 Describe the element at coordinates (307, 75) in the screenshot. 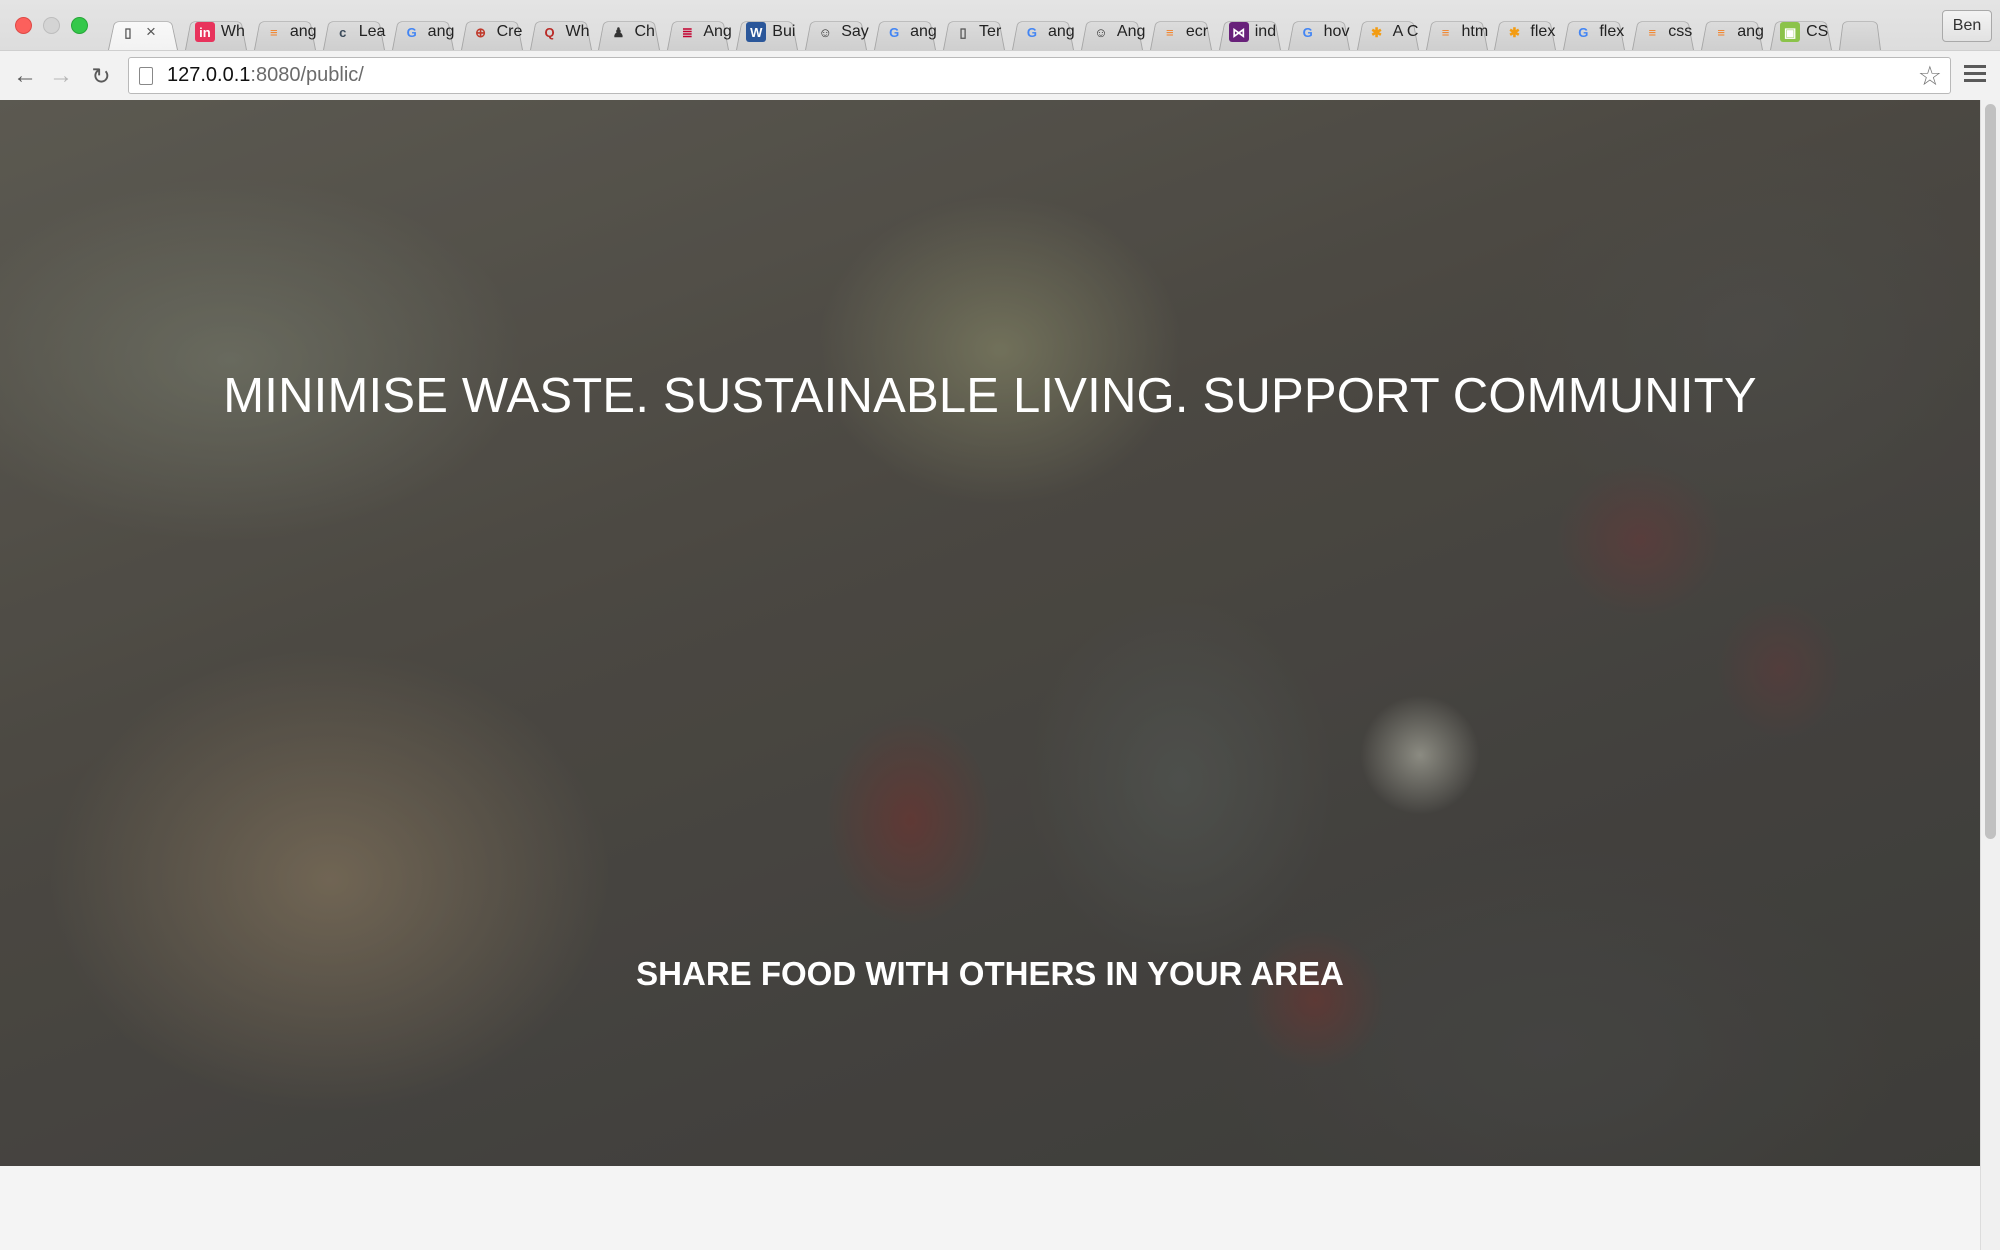

I see `url-path: :8080/public/` at that location.